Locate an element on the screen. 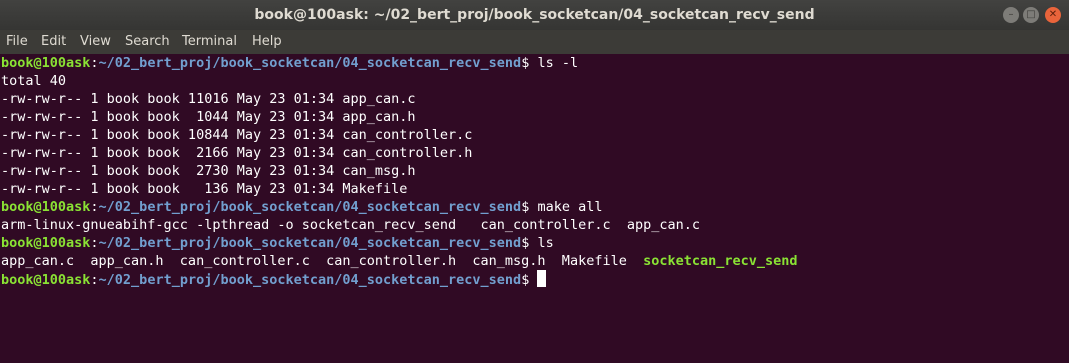 This screenshot has height=363, width=1069. menu-search: Search is located at coordinates (147, 42).